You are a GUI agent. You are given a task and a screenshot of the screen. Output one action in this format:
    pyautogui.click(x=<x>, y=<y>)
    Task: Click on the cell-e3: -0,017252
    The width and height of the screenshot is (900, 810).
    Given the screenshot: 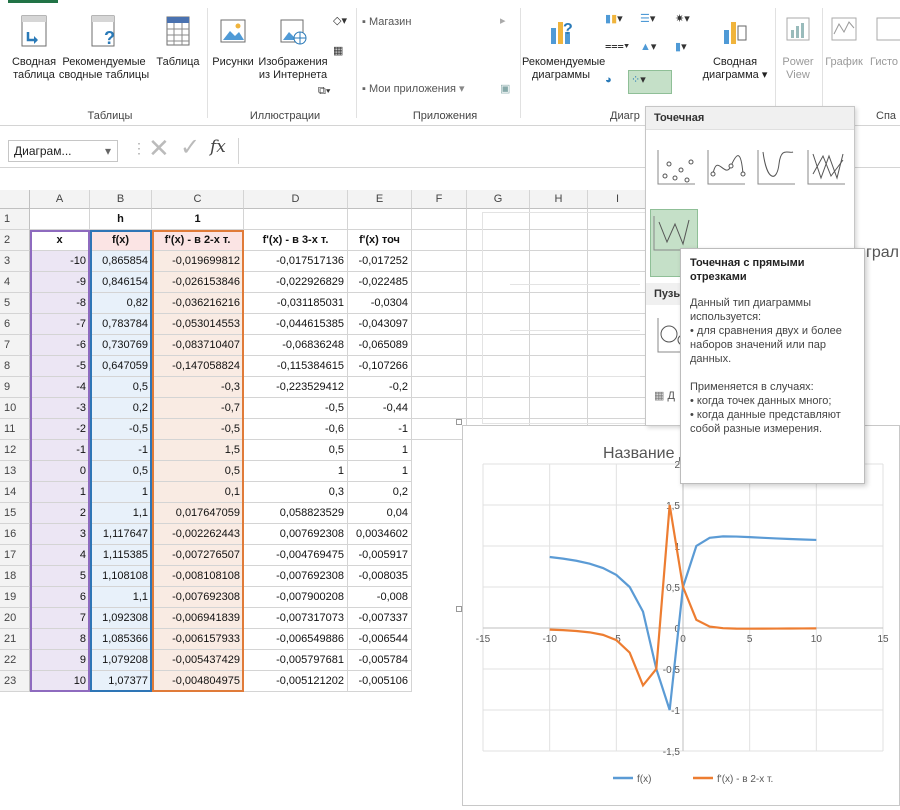 What is the action you would take?
    pyautogui.click(x=380, y=261)
    